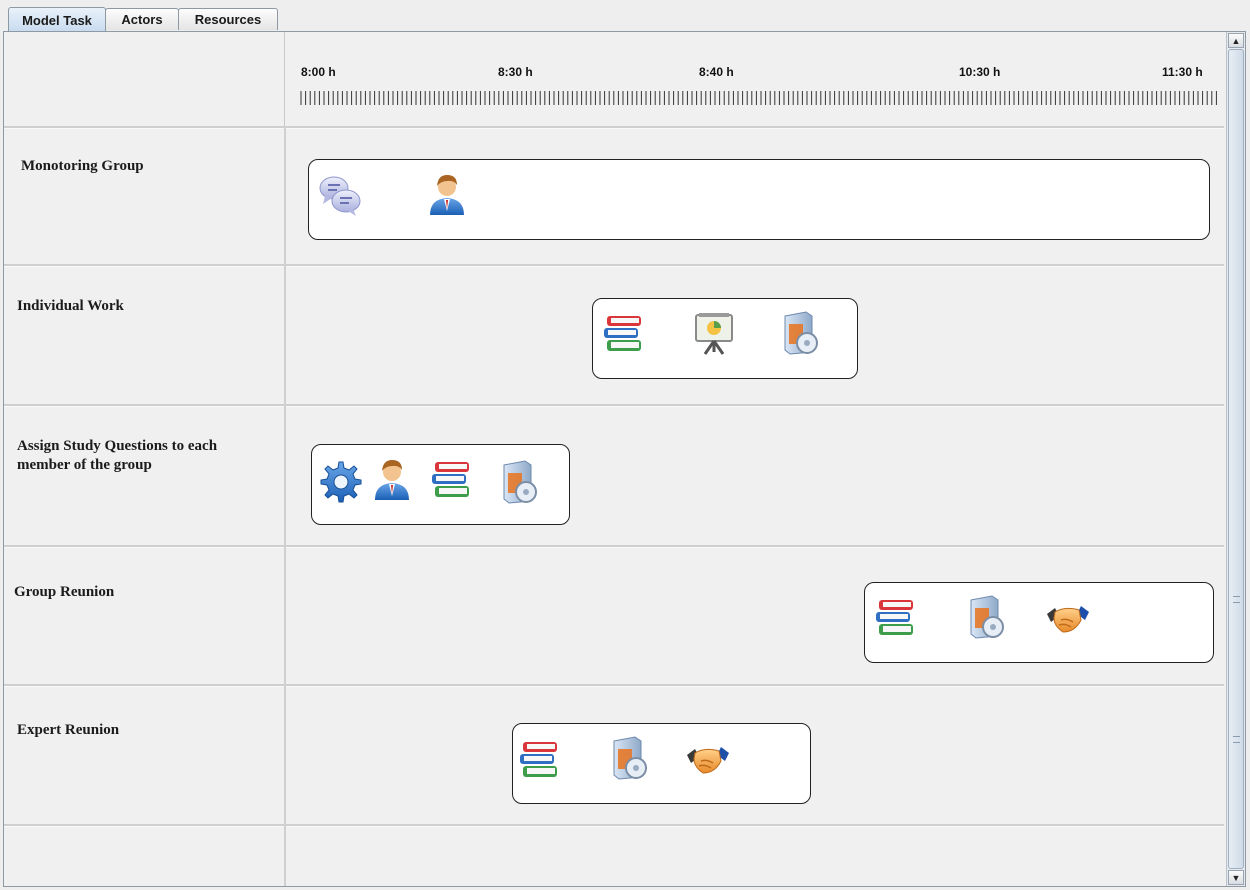  Describe the element at coordinates (339, 482) in the screenshot. I see `gear-icon` at that location.